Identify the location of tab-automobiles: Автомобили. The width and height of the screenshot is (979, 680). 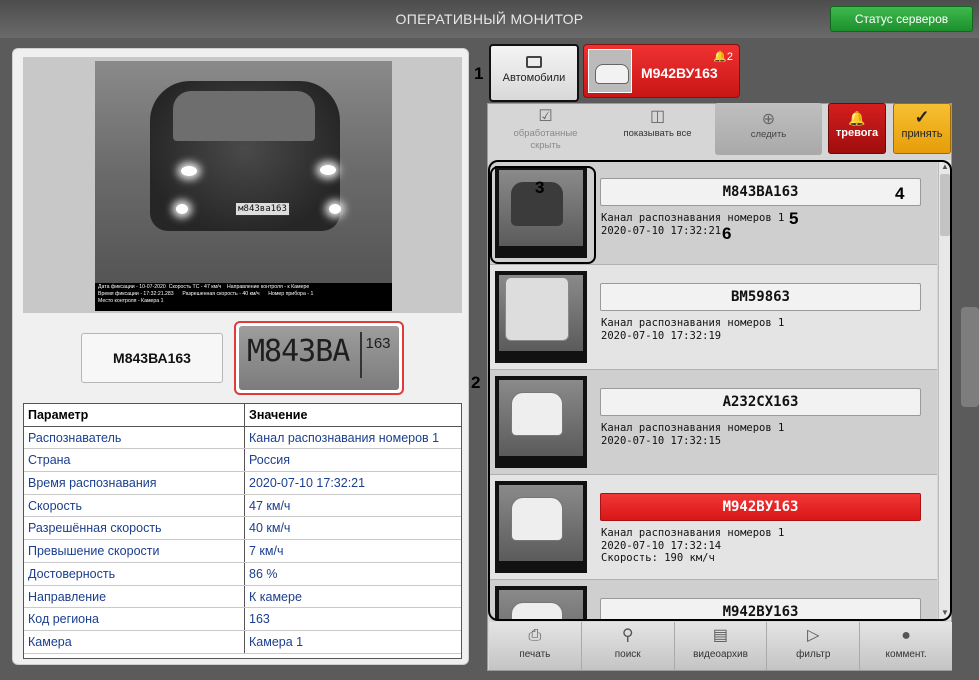
(534, 73).